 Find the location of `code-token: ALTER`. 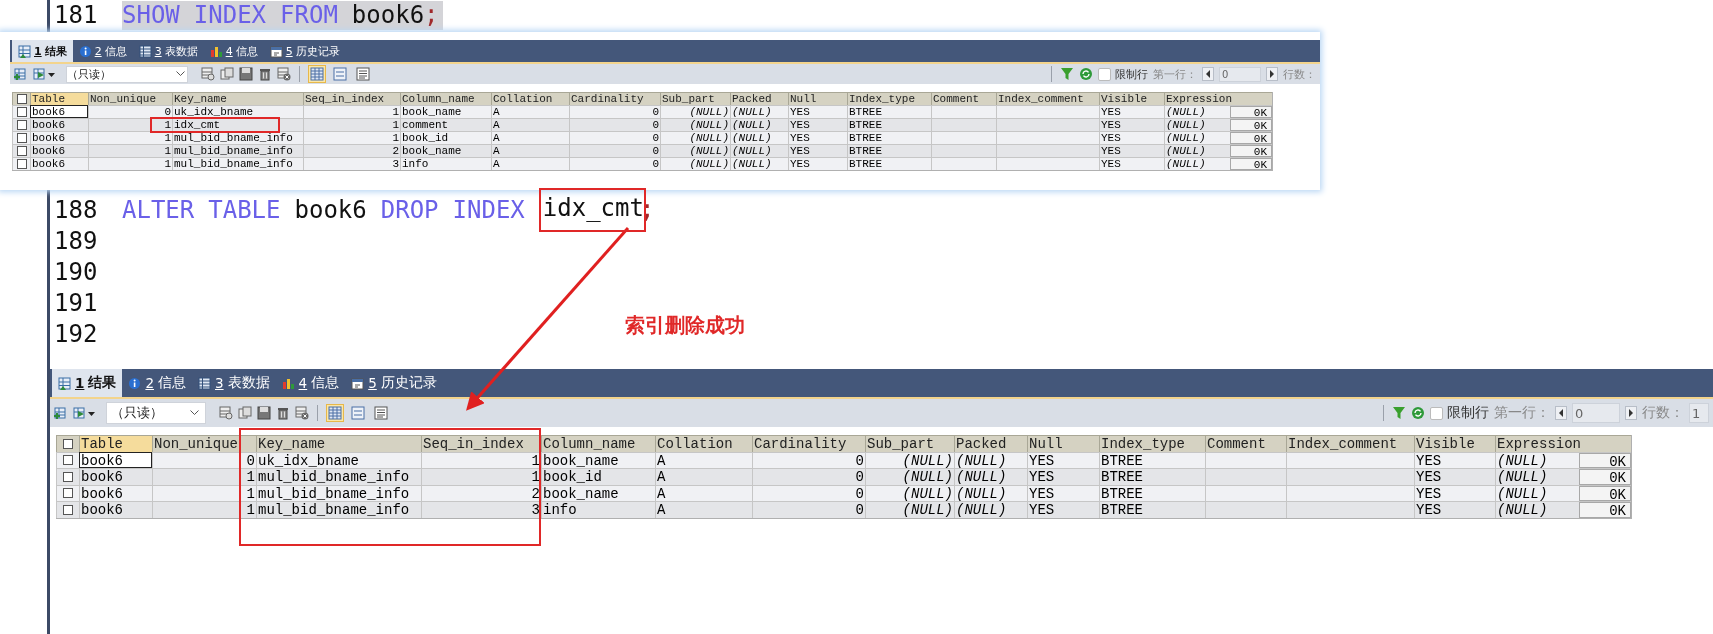

code-token: ALTER is located at coordinates (158, 209).